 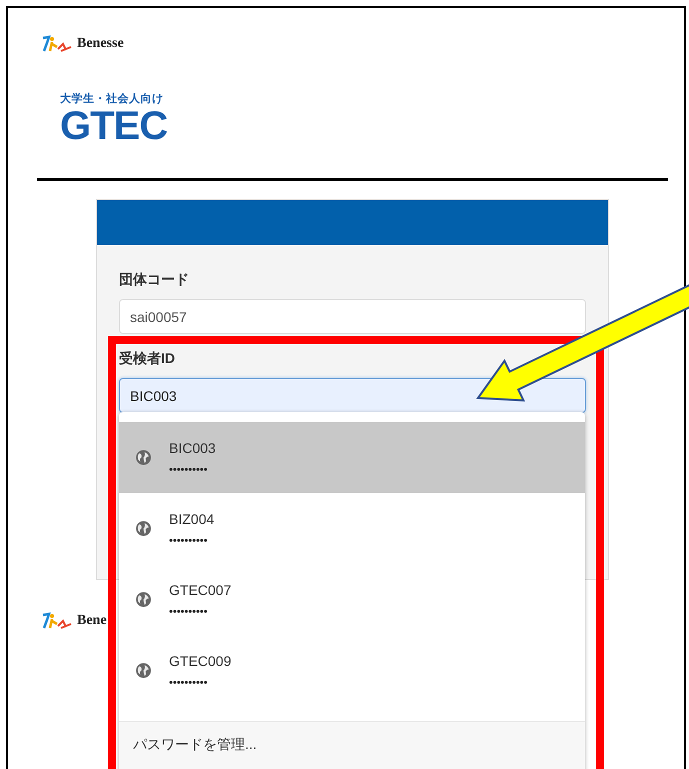 What do you see at coordinates (352, 528) in the screenshot?
I see `saved-login-item: BIZ004 ••••••••••` at bounding box center [352, 528].